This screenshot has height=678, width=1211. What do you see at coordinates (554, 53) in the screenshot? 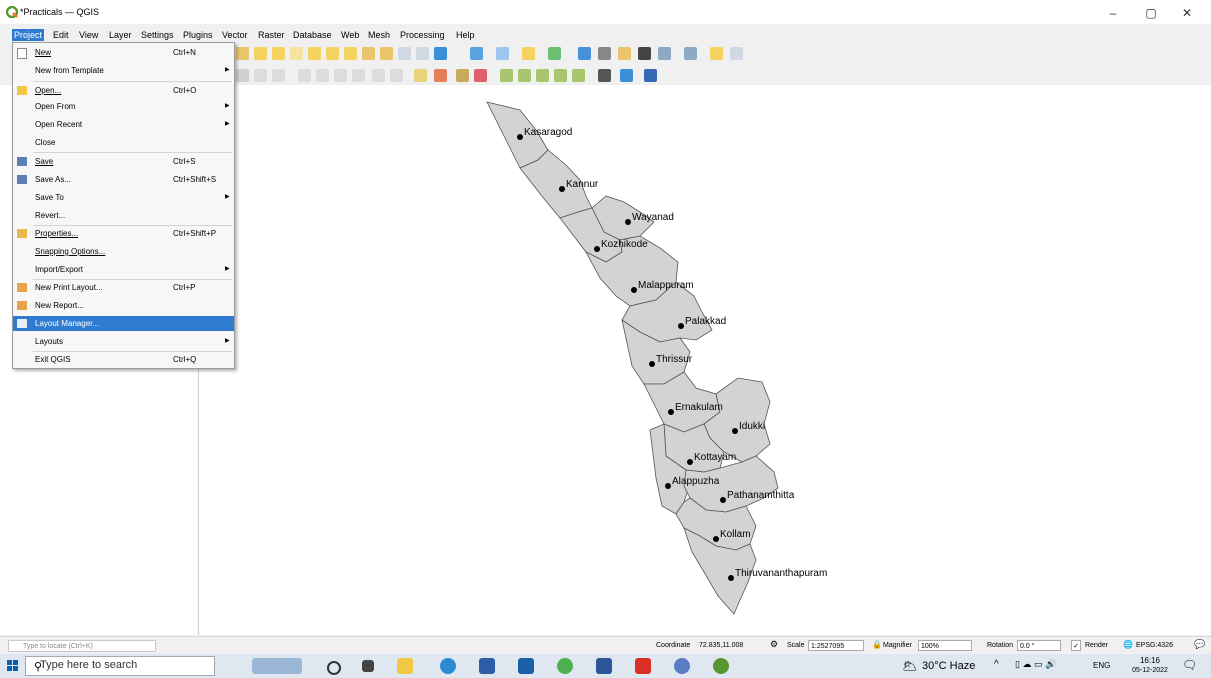
I see `field-calculator-icon` at bounding box center [554, 53].